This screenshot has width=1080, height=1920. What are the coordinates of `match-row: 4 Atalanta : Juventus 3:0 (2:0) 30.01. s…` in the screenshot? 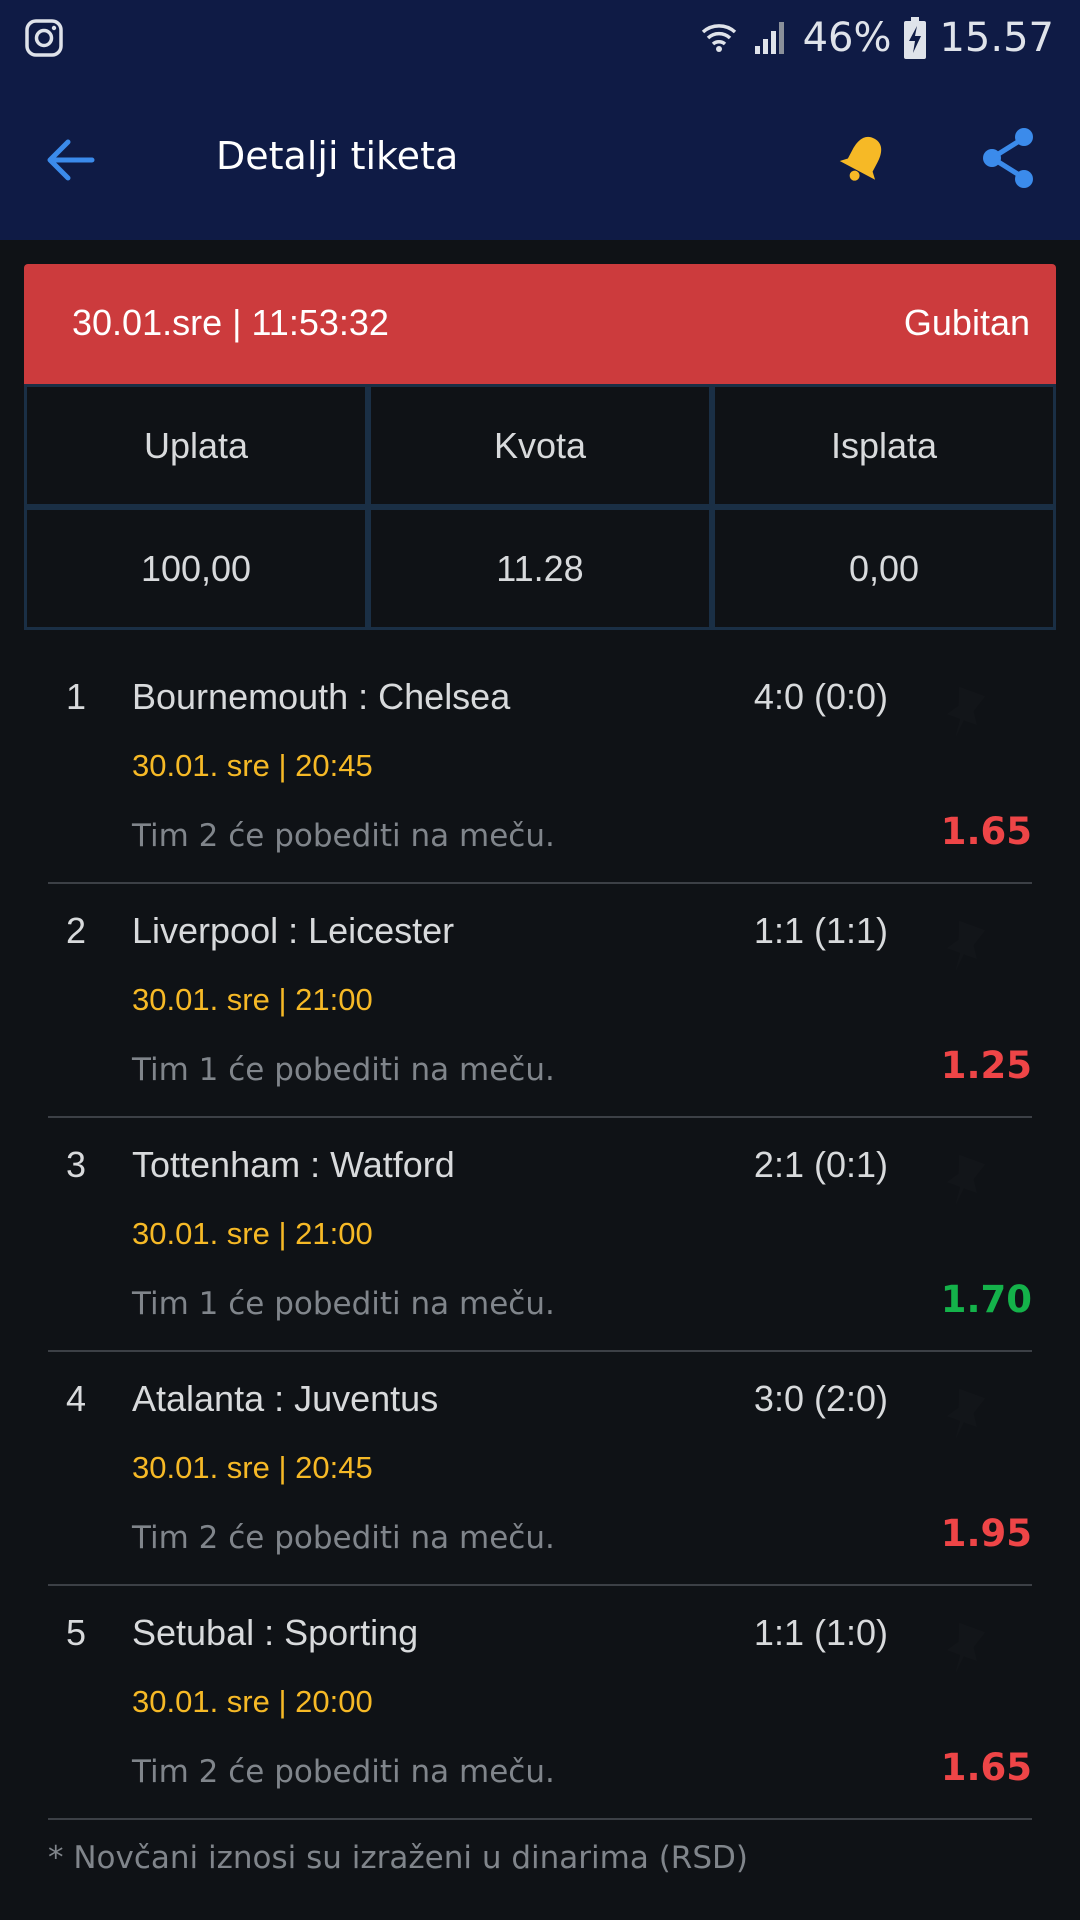 It's located at (540, 1469).